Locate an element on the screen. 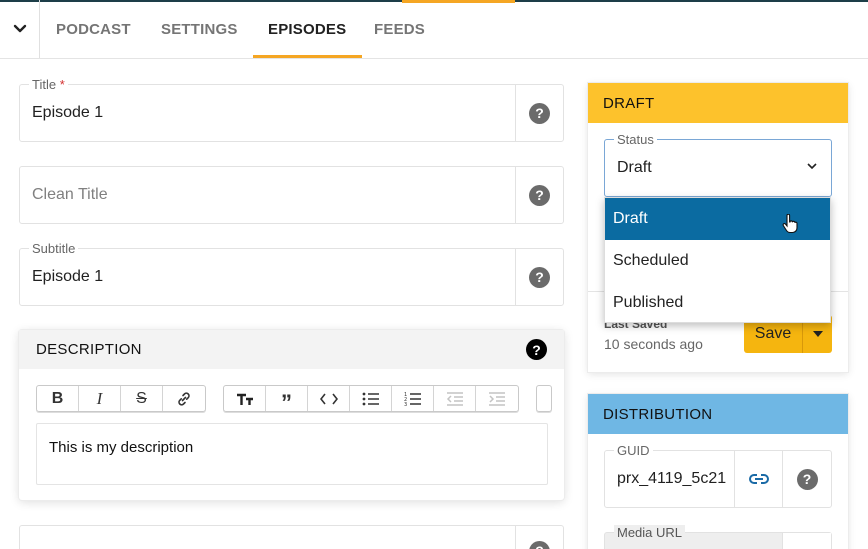 Image resolution: width=868 pixels, height=549 pixels. pointer-cursor-icon is located at coordinates (790, 224).